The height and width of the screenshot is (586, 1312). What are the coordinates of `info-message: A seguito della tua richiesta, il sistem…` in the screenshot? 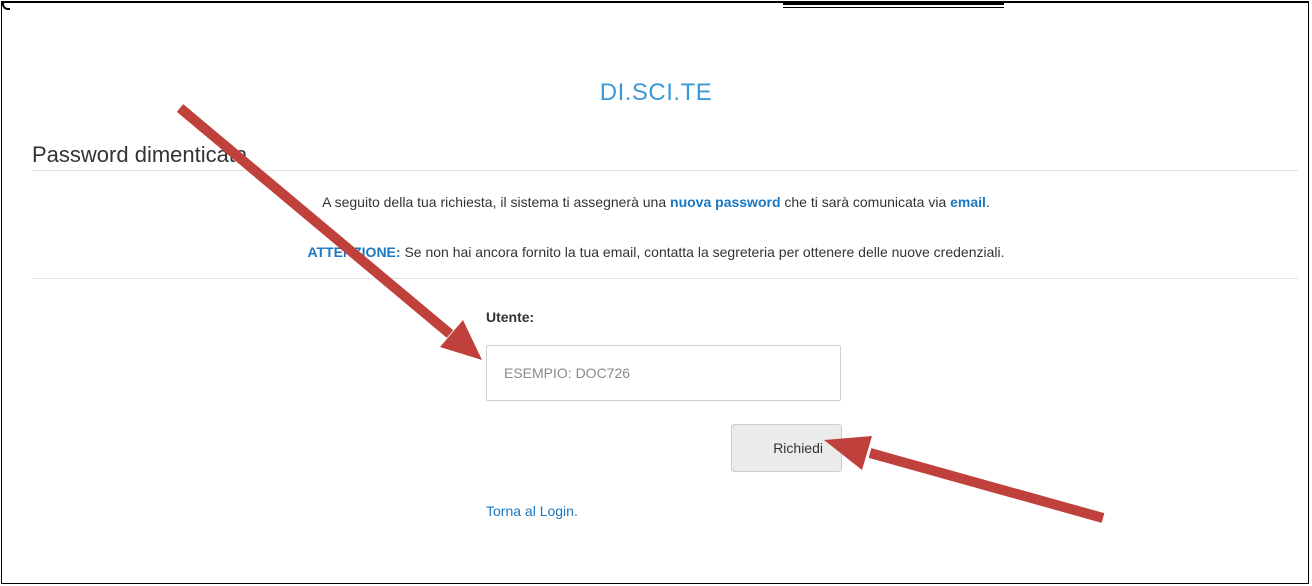 It's located at (655, 202).